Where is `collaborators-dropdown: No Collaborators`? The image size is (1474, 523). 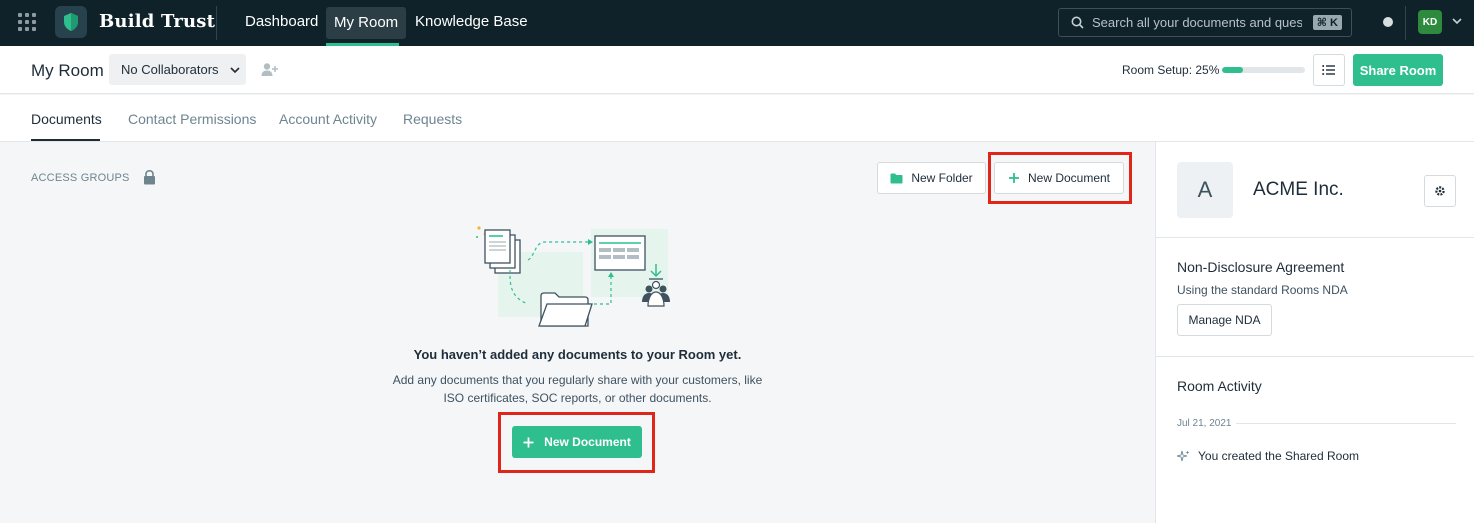
collaborators-dropdown: No Collaborators is located at coordinates (177, 69).